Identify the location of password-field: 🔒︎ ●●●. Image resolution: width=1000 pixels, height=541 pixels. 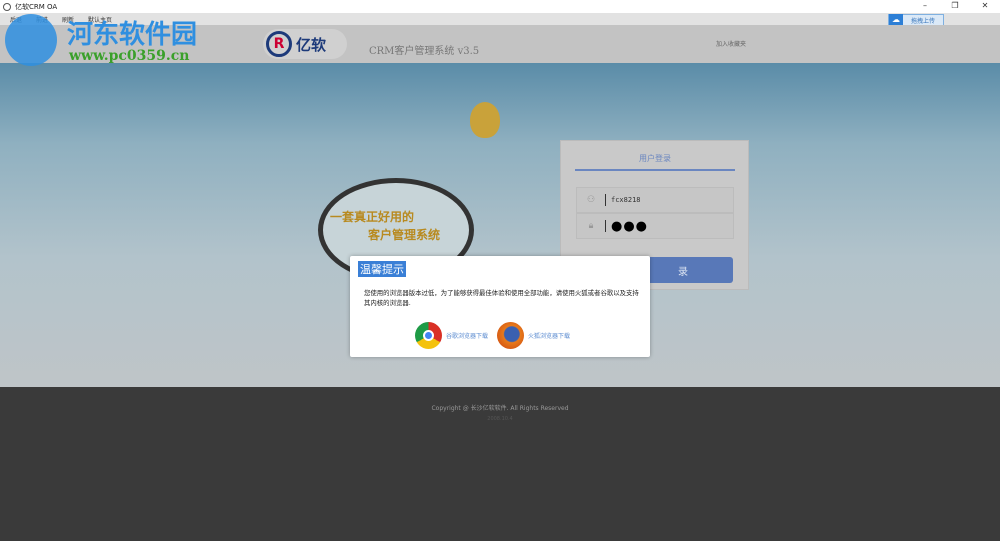
(655, 226).